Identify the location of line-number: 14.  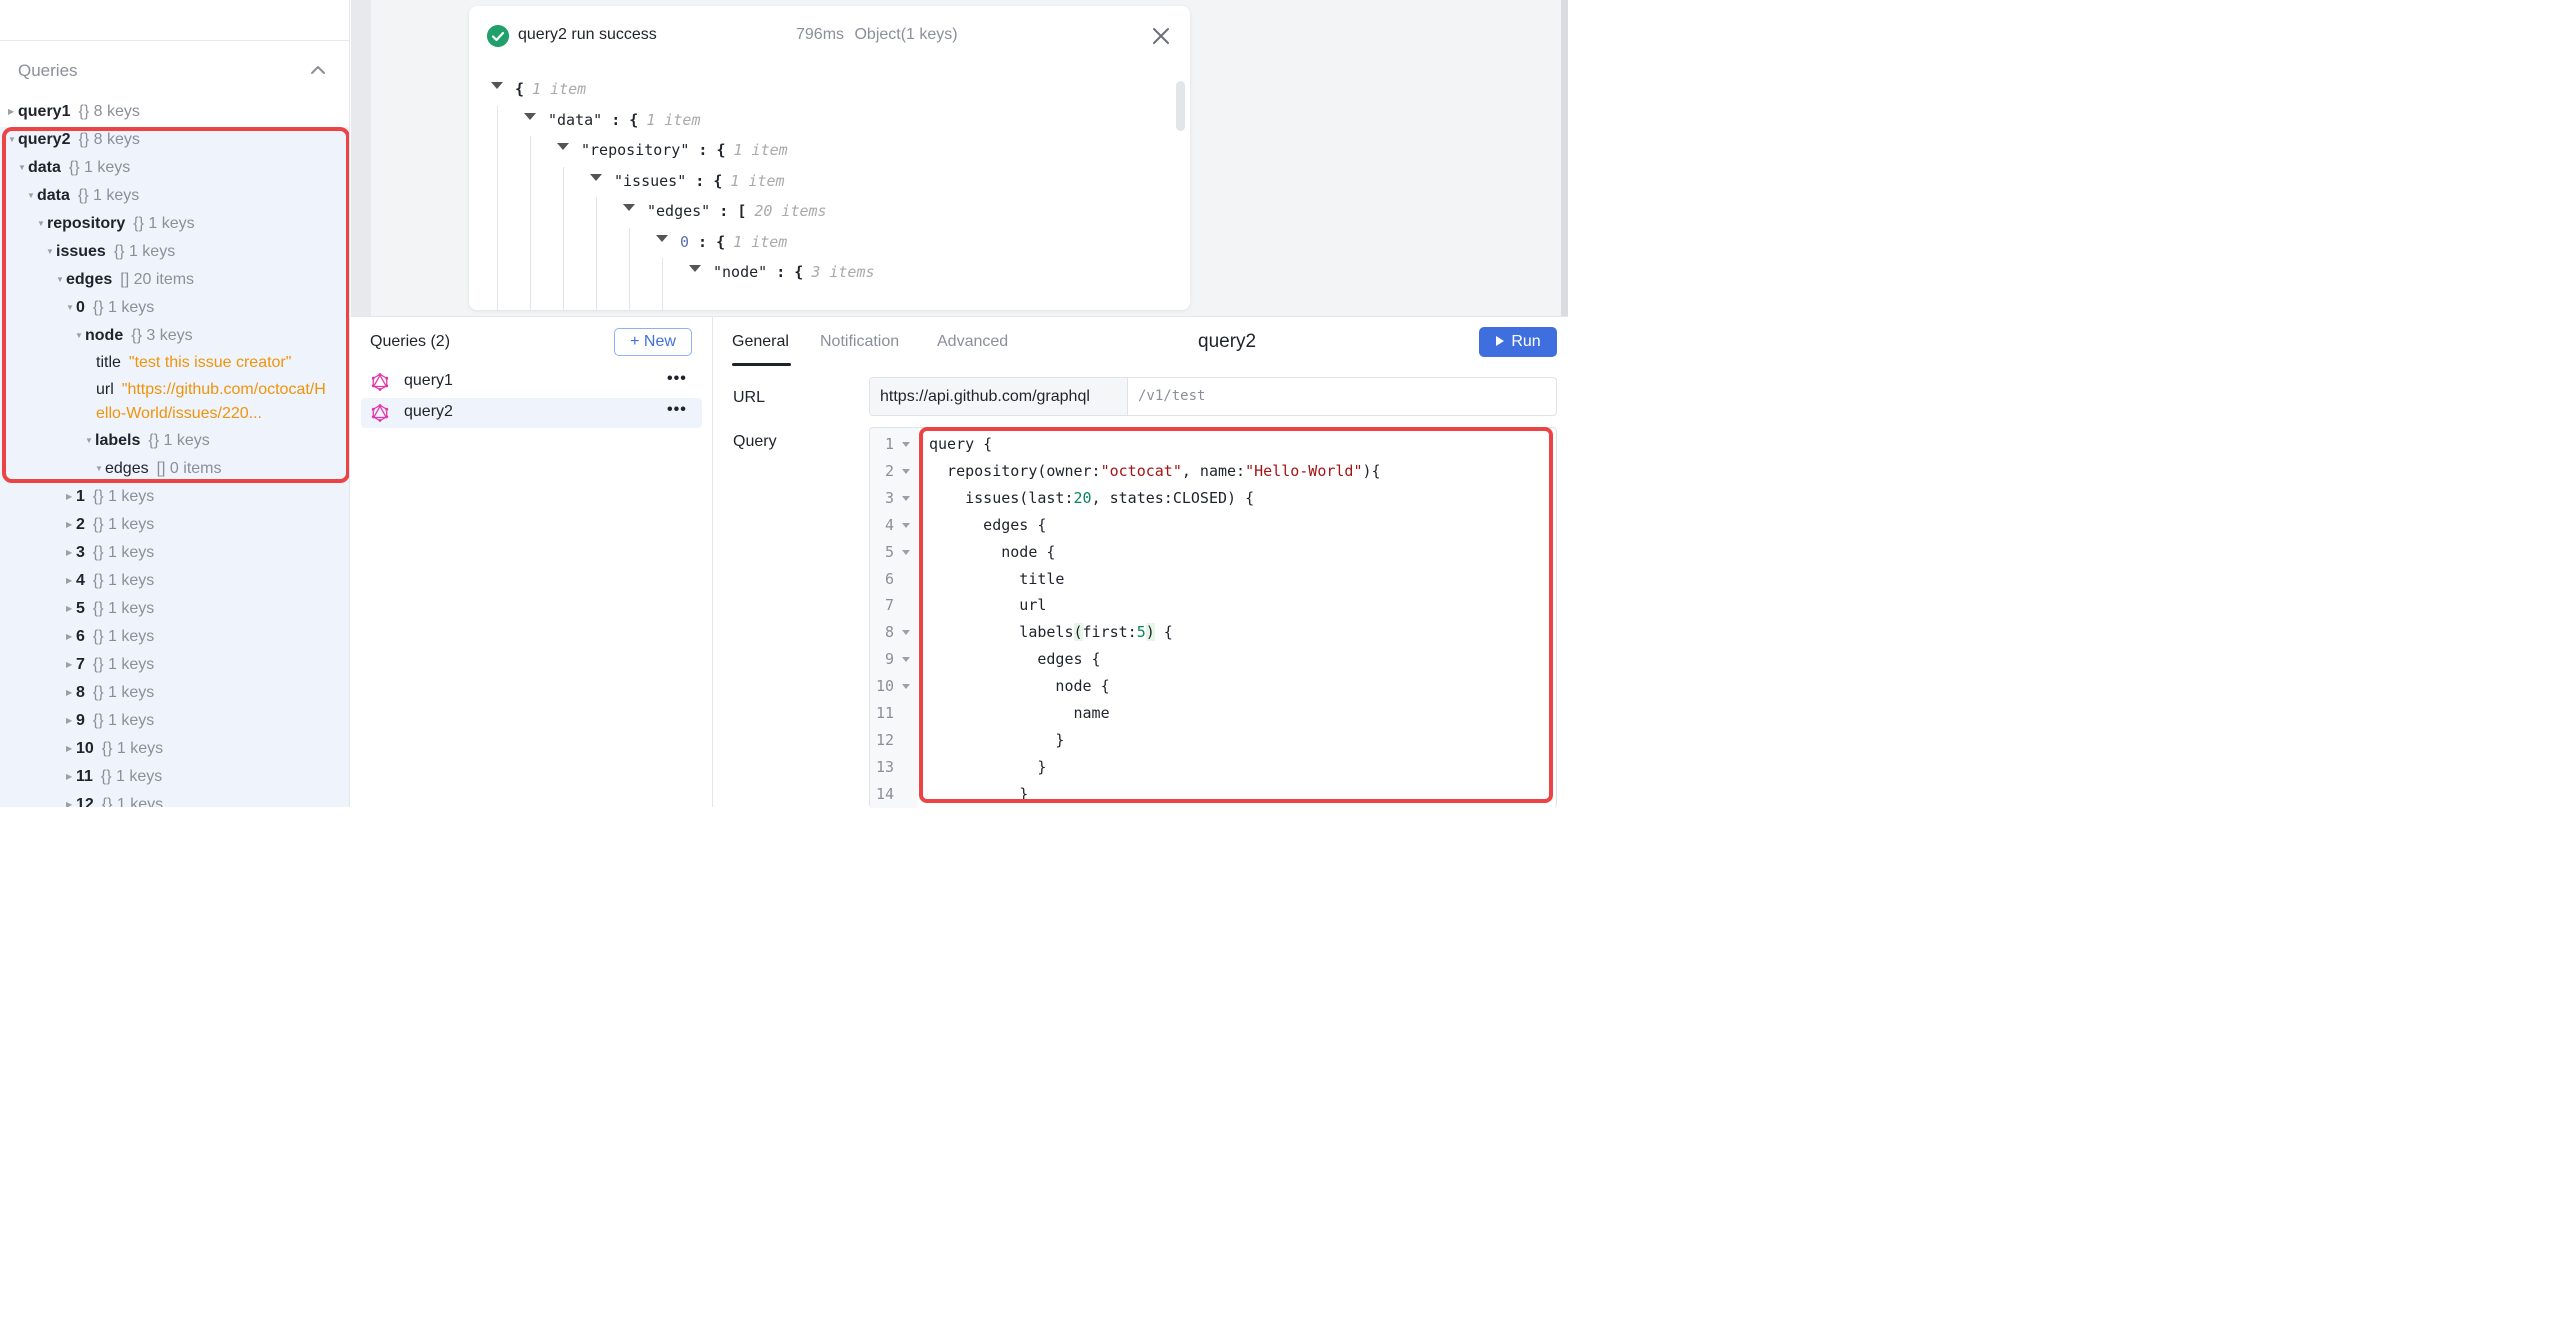
(884, 793).